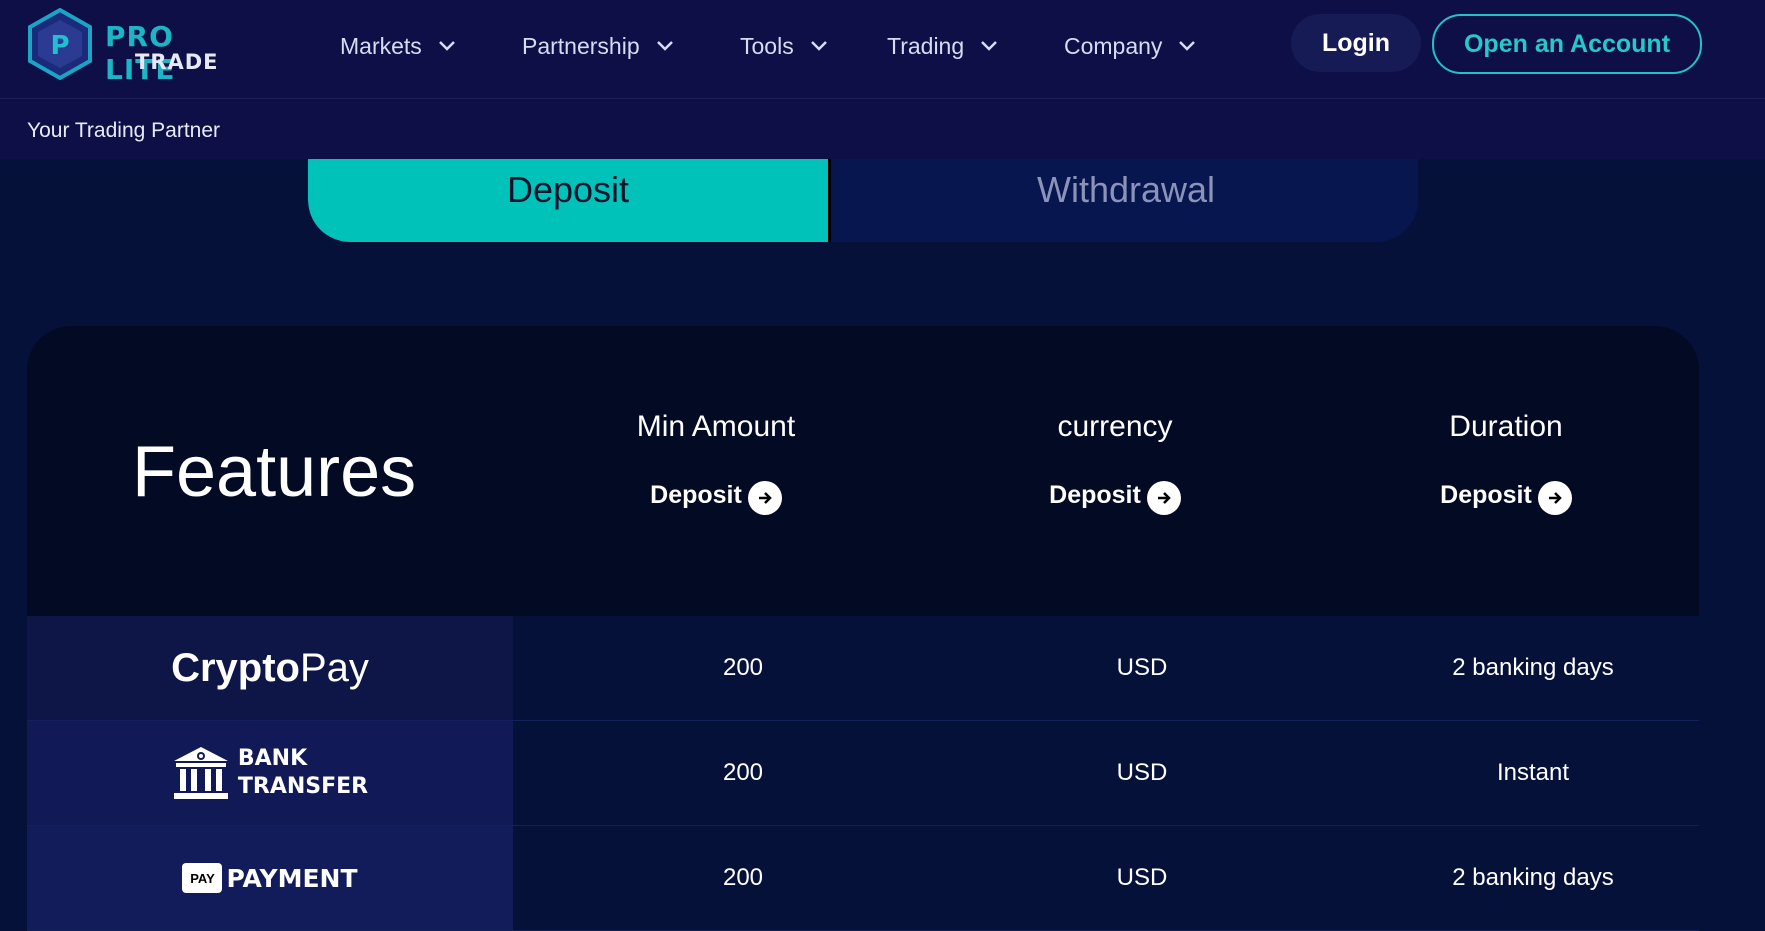 Image resolution: width=1765 pixels, height=931 pixels. What do you see at coordinates (1506, 462) in the screenshot?
I see `column-duration: Duration Deposit` at bounding box center [1506, 462].